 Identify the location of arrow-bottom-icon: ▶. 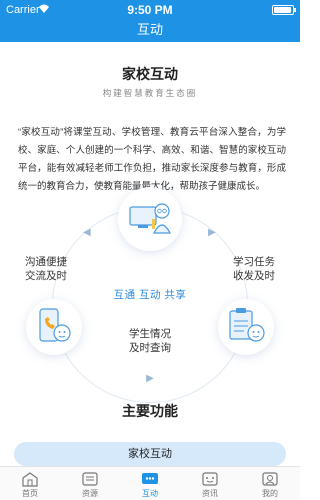
(150, 378).